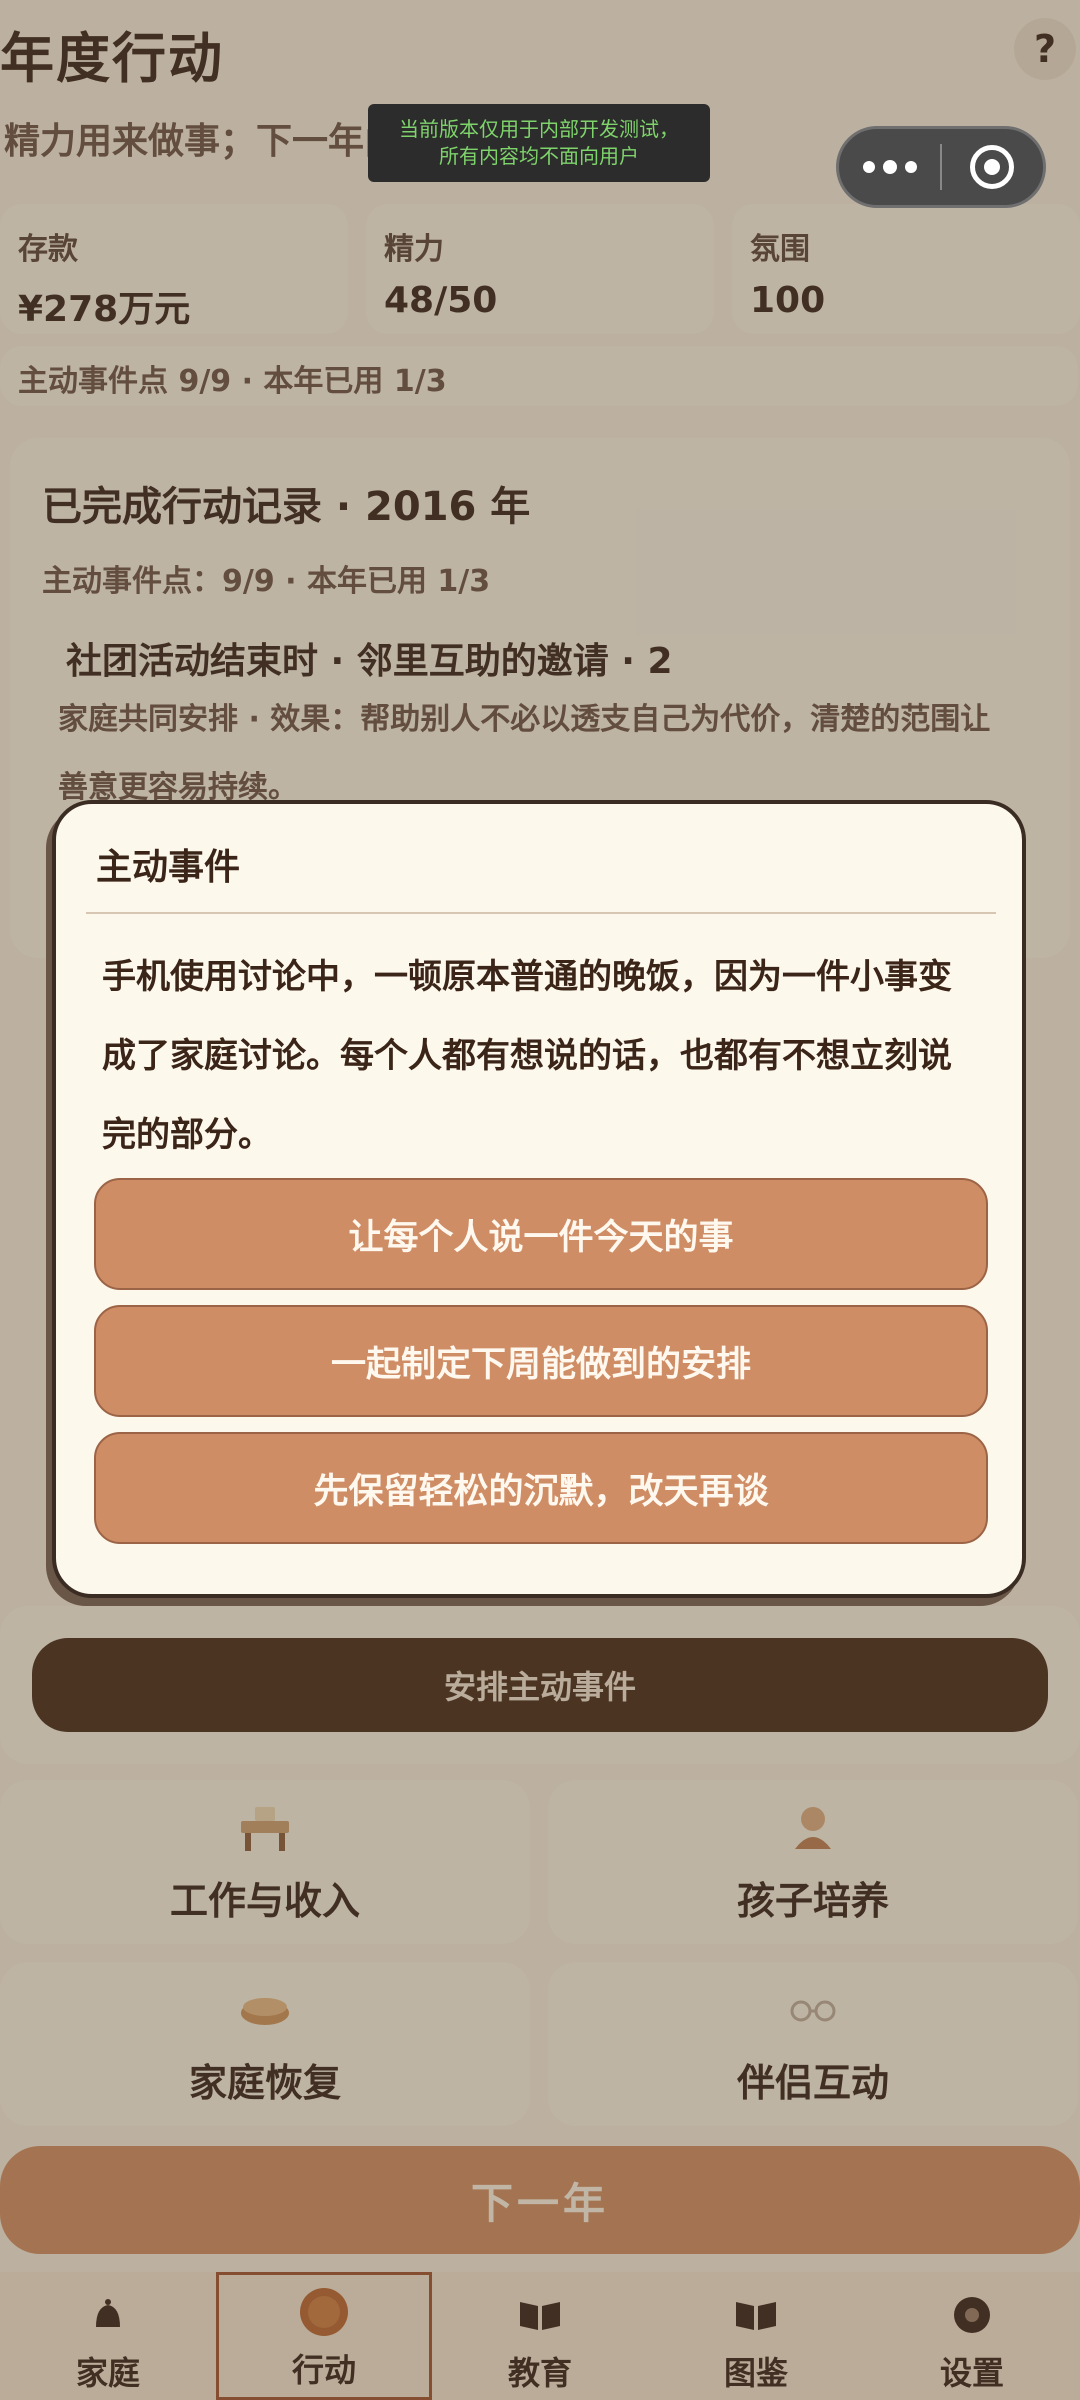  Describe the element at coordinates (992, 167) in the screenshot. I see `close-target-icon` at that location.